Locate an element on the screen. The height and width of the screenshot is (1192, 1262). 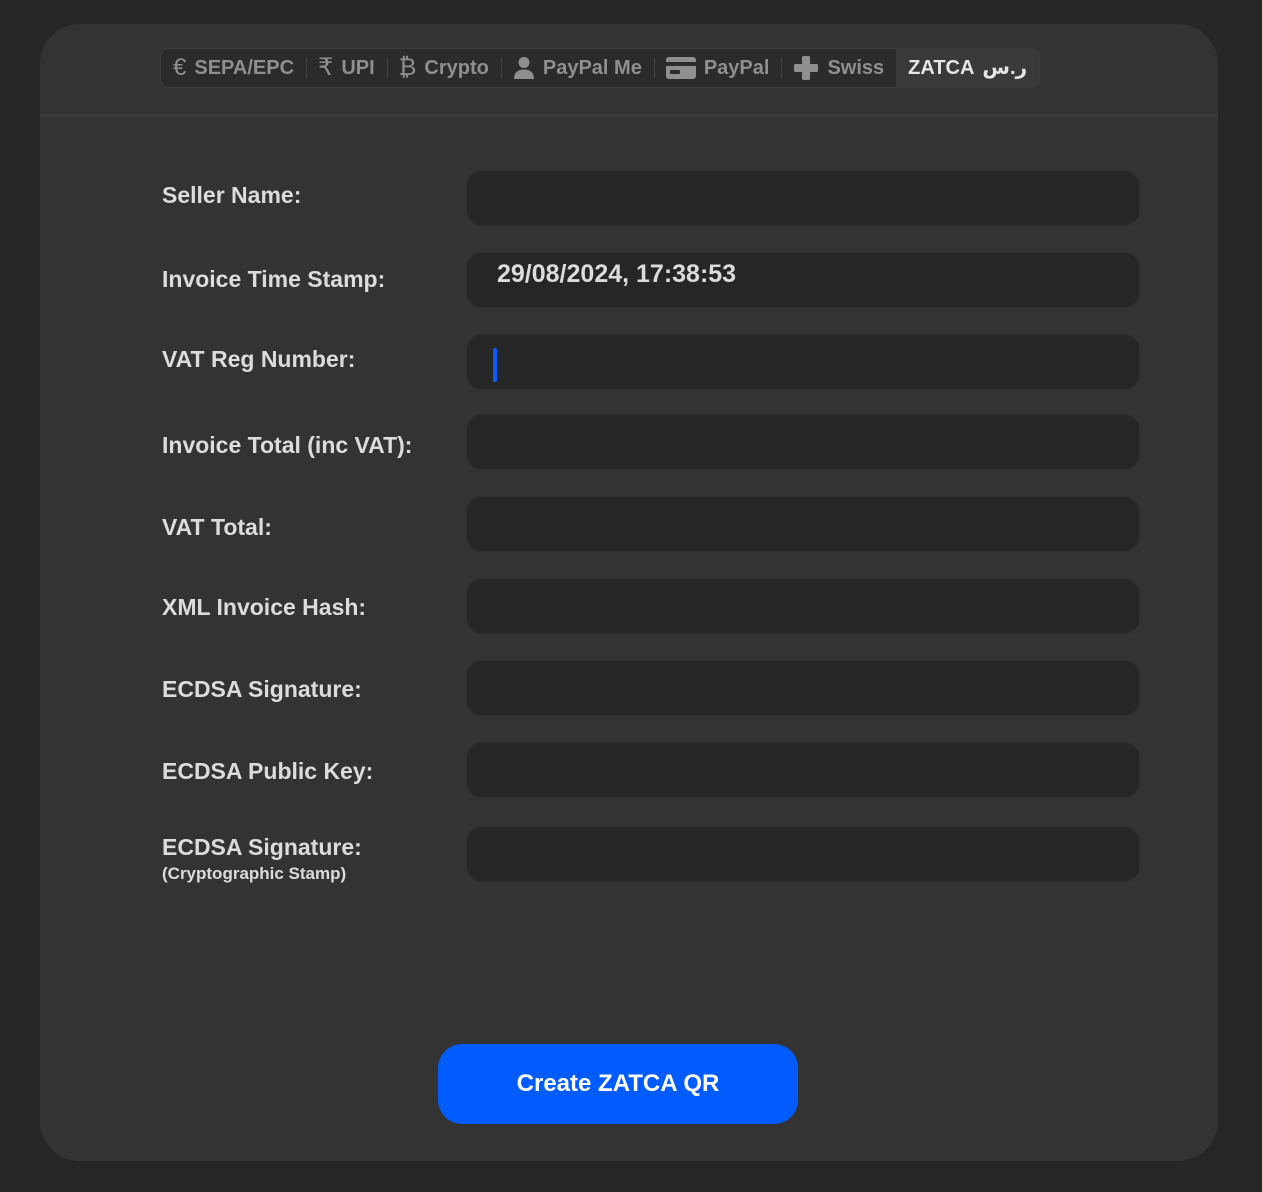
tab-crypto: ₿ Crypto is located at coordinates (443, 68).